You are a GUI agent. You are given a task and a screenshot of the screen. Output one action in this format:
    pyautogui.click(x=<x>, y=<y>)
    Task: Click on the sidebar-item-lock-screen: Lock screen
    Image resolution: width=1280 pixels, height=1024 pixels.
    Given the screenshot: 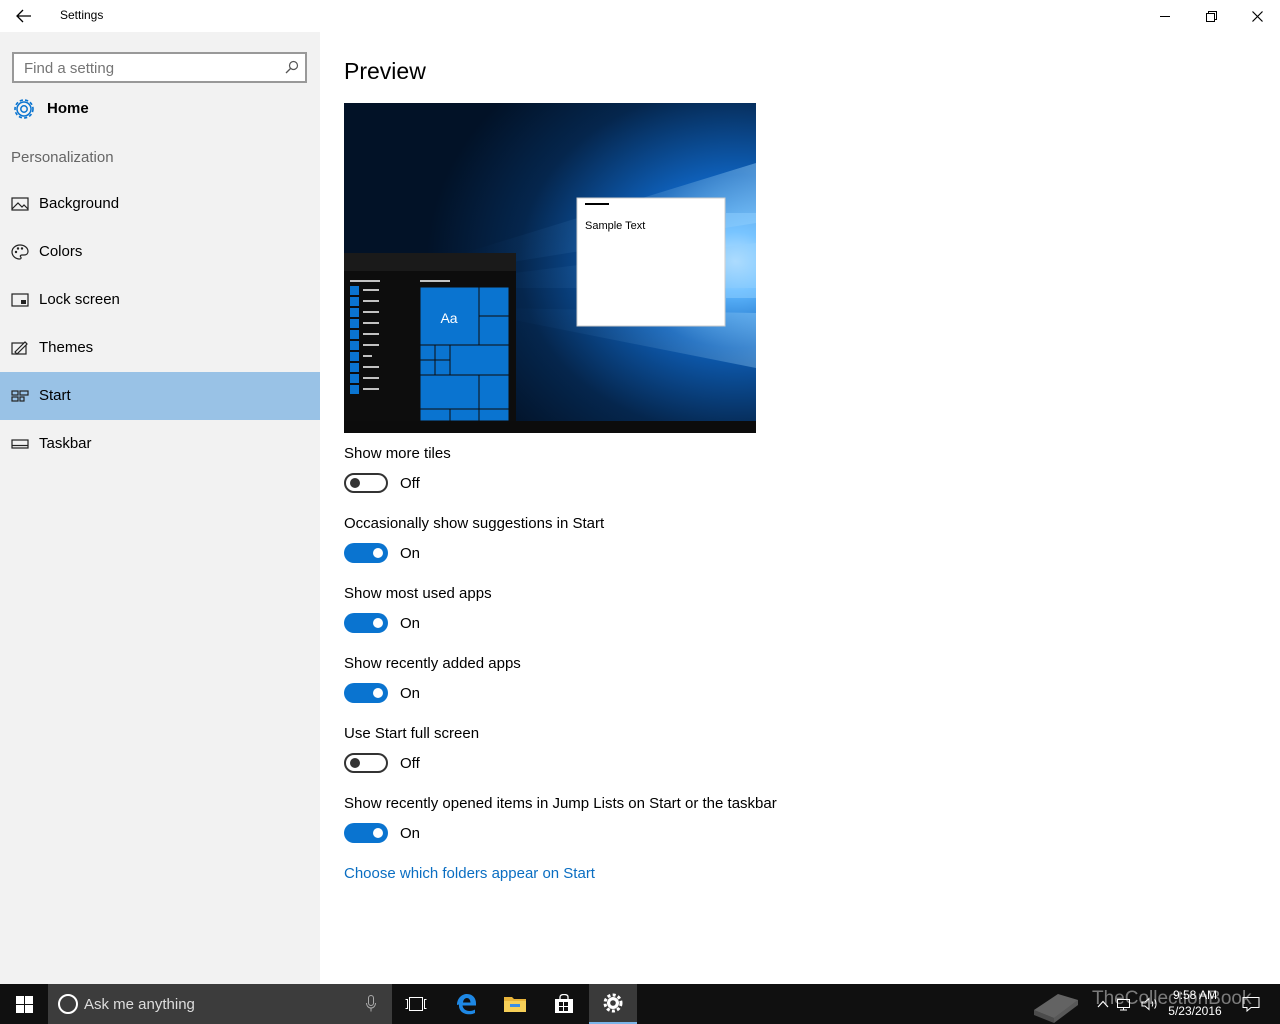 What is the action you would take?
    pyautogui.click(x=160, y=300)
    